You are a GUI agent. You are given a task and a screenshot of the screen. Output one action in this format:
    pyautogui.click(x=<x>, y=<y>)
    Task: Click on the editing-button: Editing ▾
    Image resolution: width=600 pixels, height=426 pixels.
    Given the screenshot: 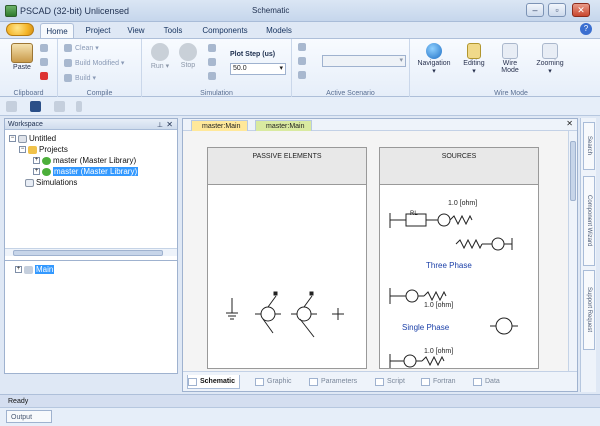 What is the action you would take?
    pyautogui.click(x=474, y=59)
    